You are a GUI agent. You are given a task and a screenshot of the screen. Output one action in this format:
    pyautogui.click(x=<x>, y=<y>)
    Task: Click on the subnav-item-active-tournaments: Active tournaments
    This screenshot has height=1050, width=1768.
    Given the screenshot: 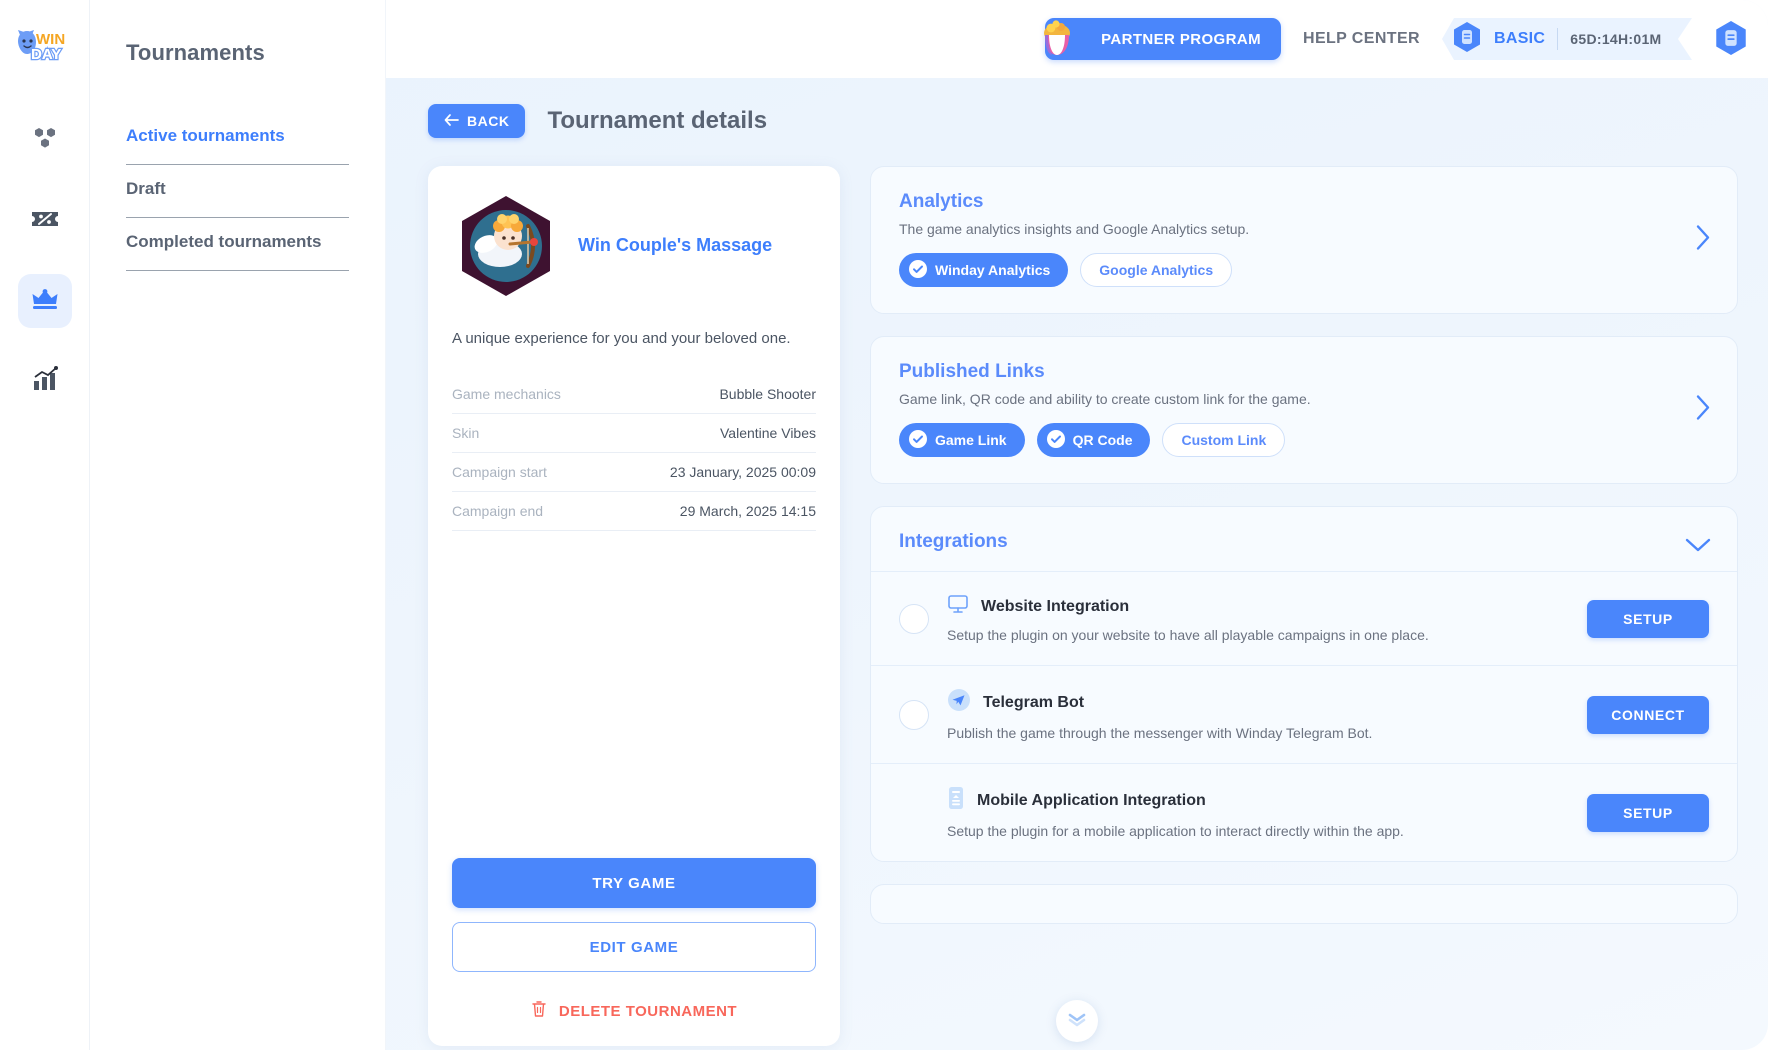 What is the action you would take?
    pyautogui.click(x=237, y=138)
    